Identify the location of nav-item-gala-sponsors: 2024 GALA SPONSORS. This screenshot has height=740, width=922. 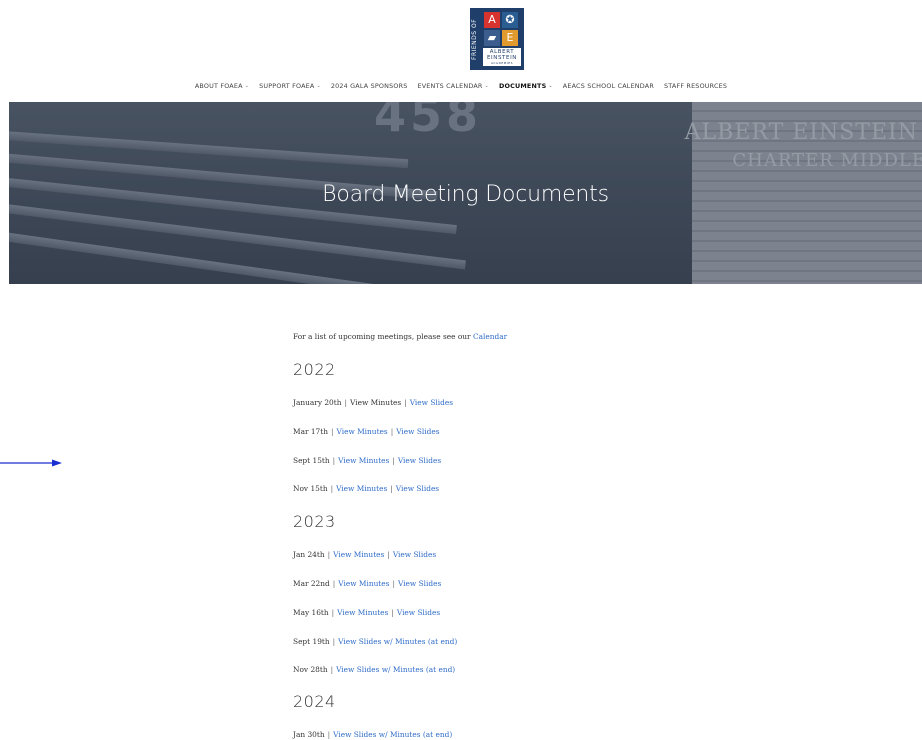
(369, 86).